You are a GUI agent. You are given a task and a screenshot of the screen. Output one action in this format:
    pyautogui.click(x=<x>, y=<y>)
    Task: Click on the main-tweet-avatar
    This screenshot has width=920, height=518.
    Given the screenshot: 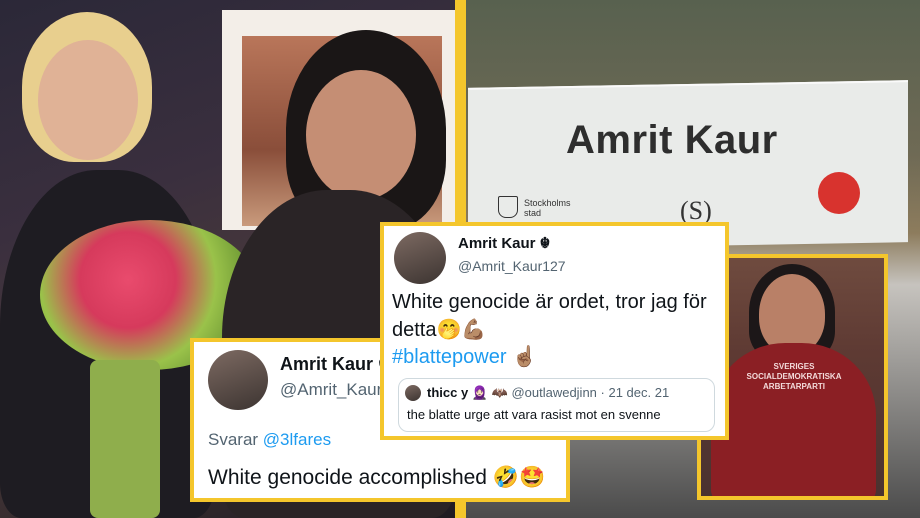 What is the action you would take?
    pyautogui.click(x=420, y=258)
    